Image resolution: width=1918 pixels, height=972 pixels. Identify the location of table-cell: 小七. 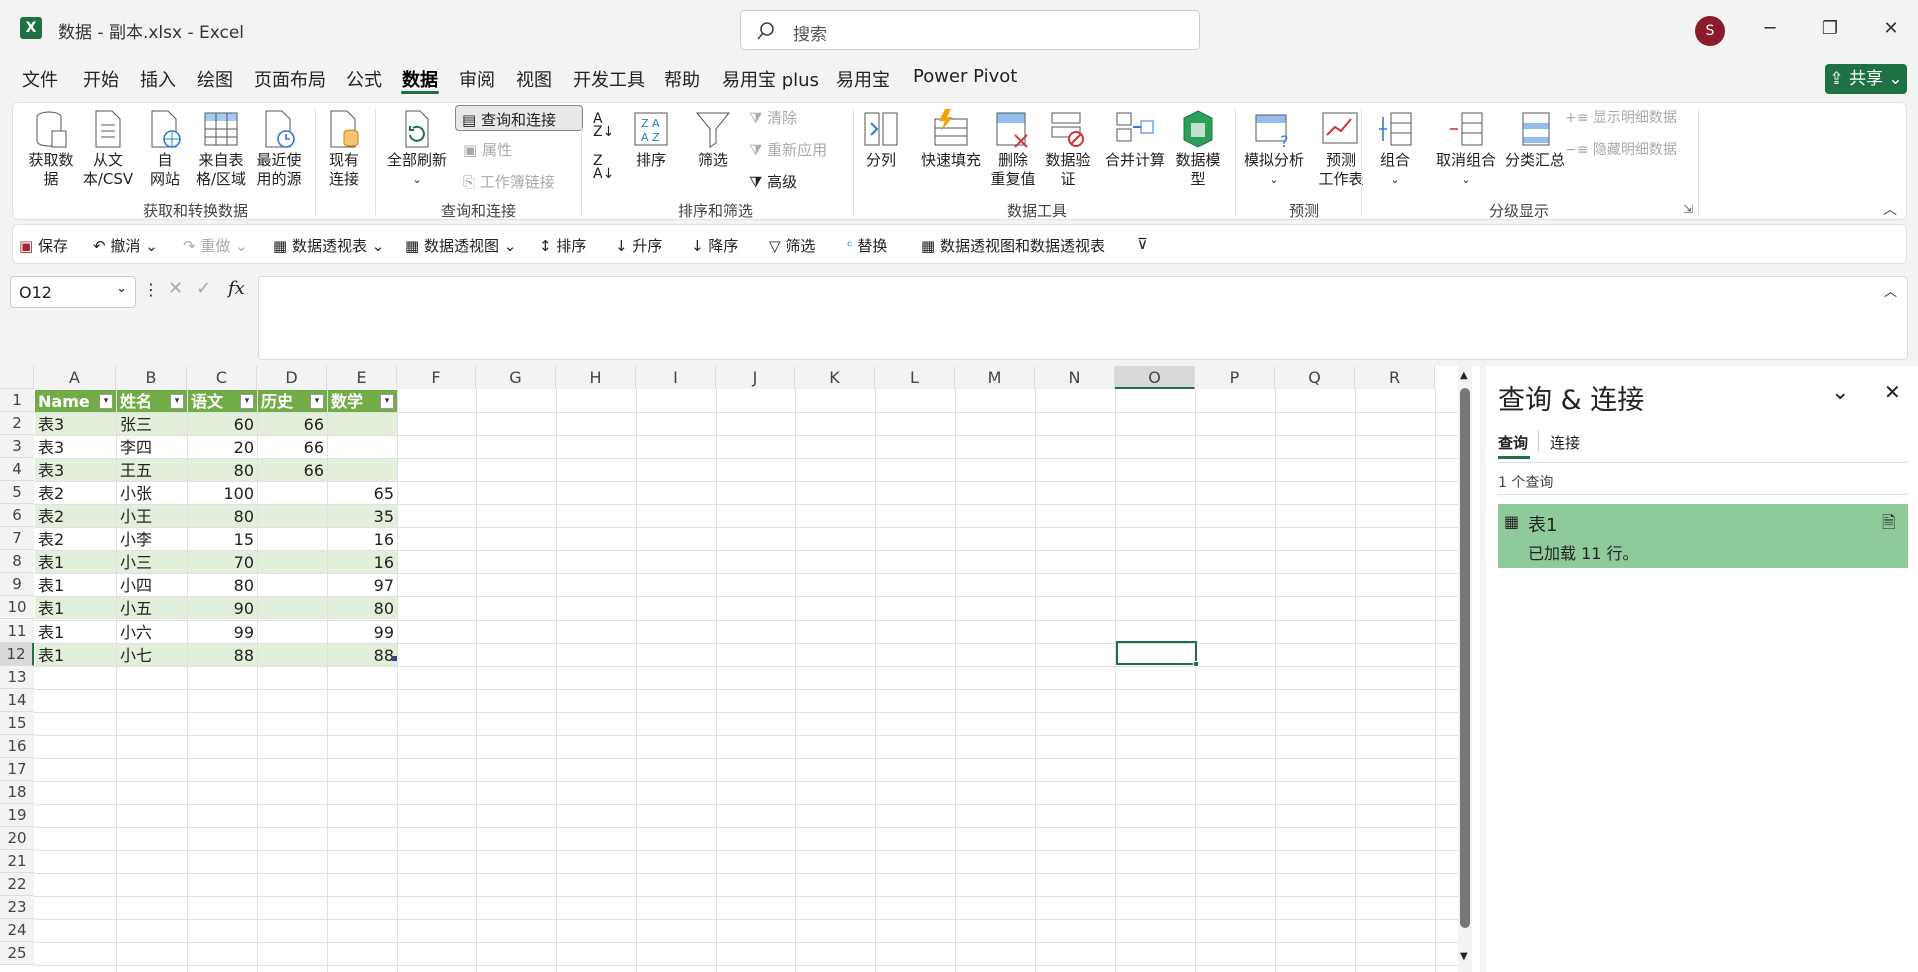
(152, 654).